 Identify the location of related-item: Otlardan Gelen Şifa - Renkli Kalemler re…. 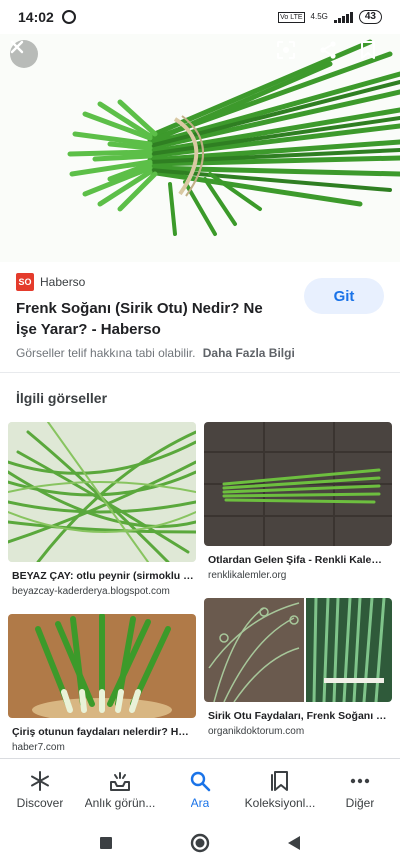
(298, 502).